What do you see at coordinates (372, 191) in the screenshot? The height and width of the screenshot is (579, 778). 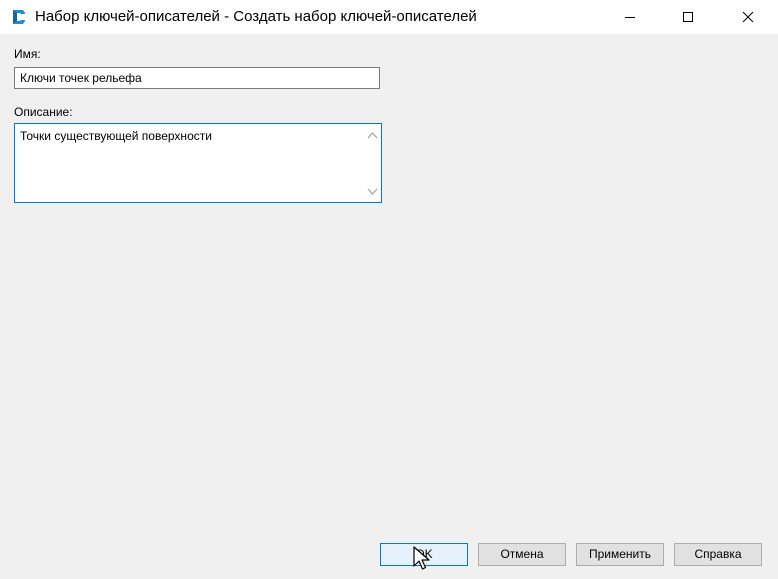 I see `scroll-down-icon` at bounding box center [372, 191].